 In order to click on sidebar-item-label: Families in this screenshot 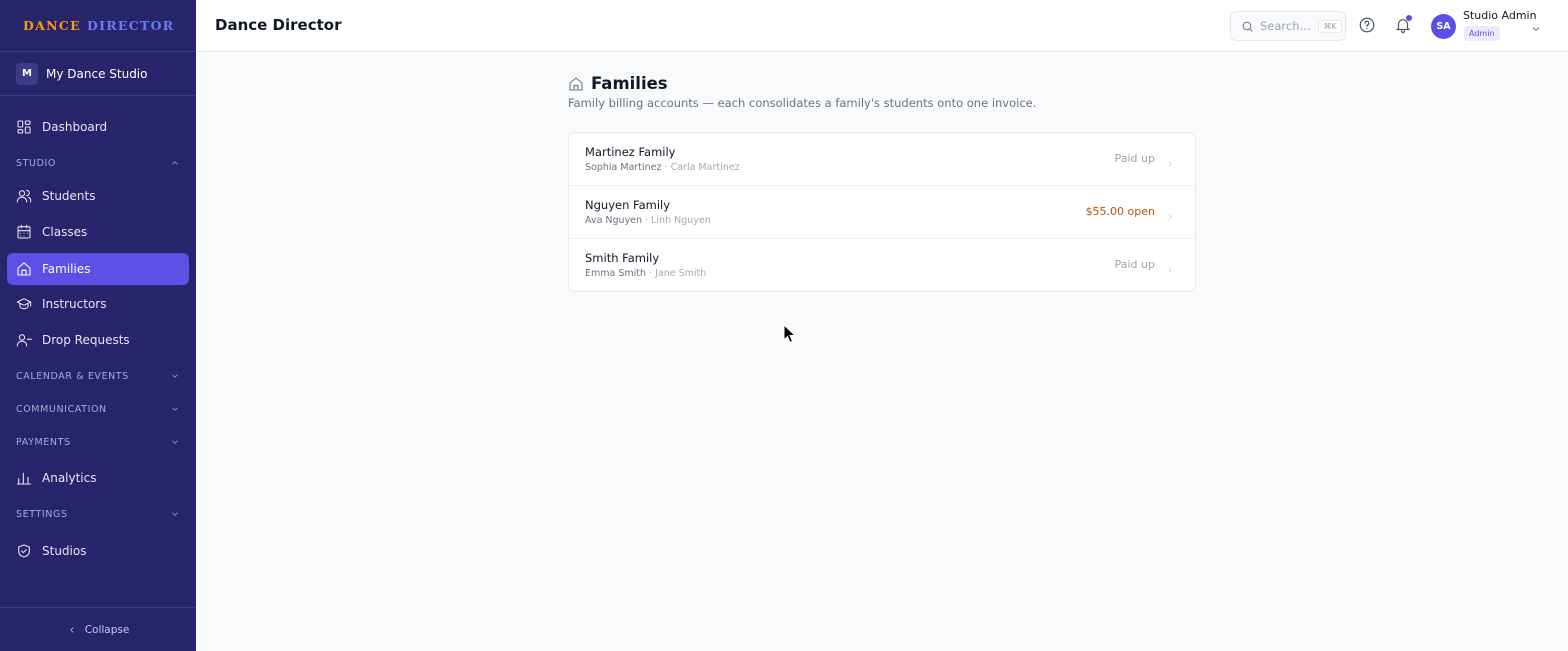, I will do `click(66, 269)`.